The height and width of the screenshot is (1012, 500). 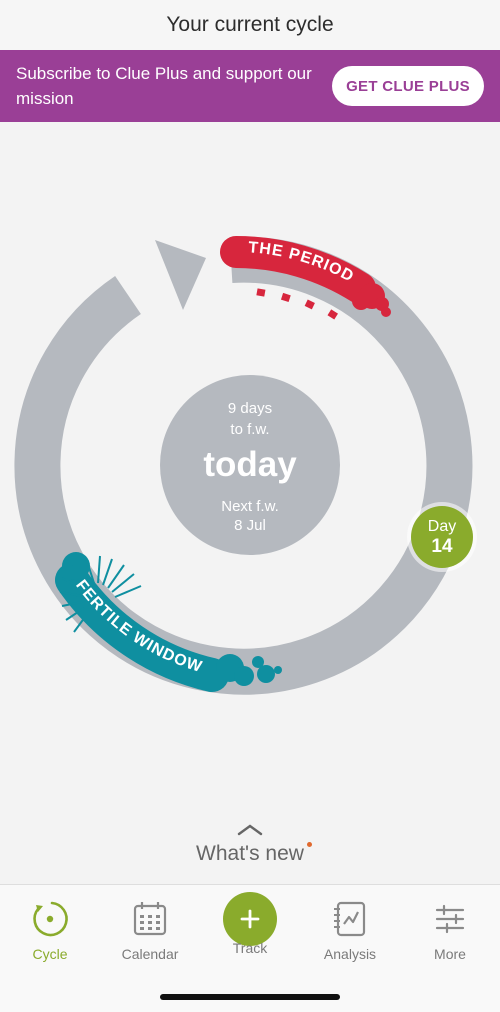 I want to click on cycle-arrow-head, so click(x=180, y=275).